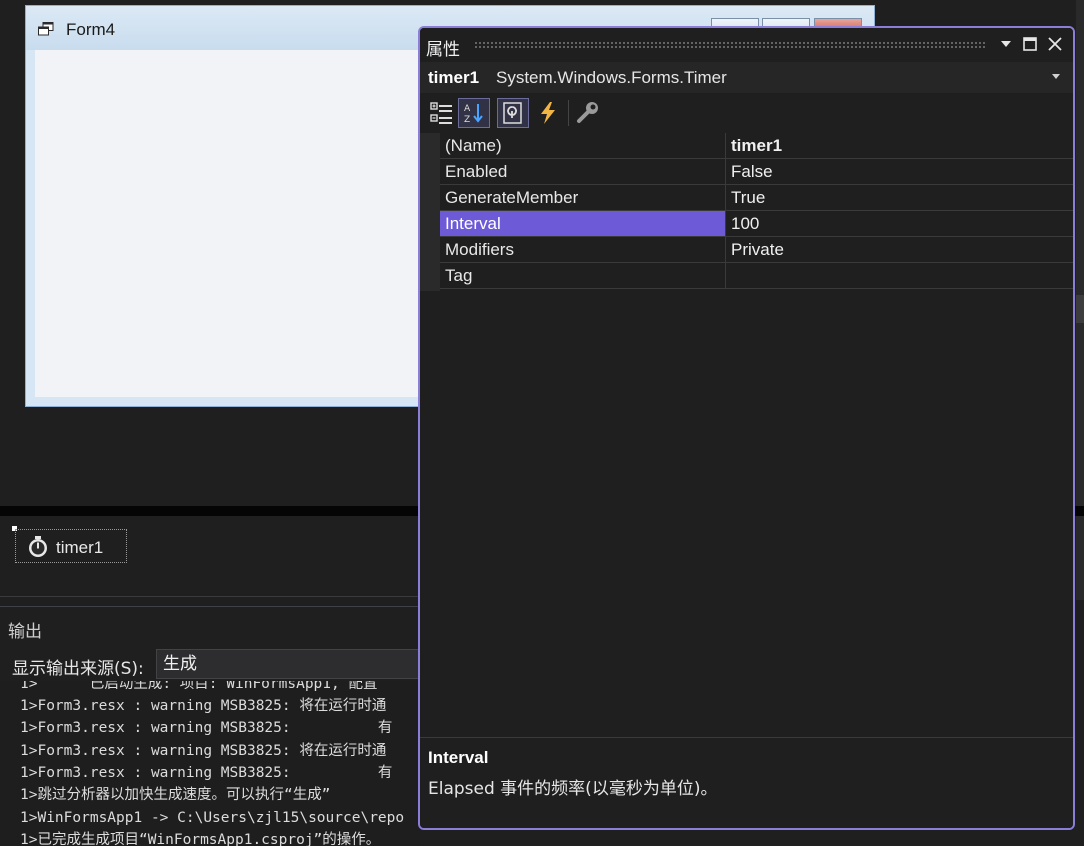 Image resolution: width=1084 pixels, height=846 pixels. What do you see at coordinates (91, 29) in the screenshot?
I see `form-title: Form4` at bounding box center [91, 29].